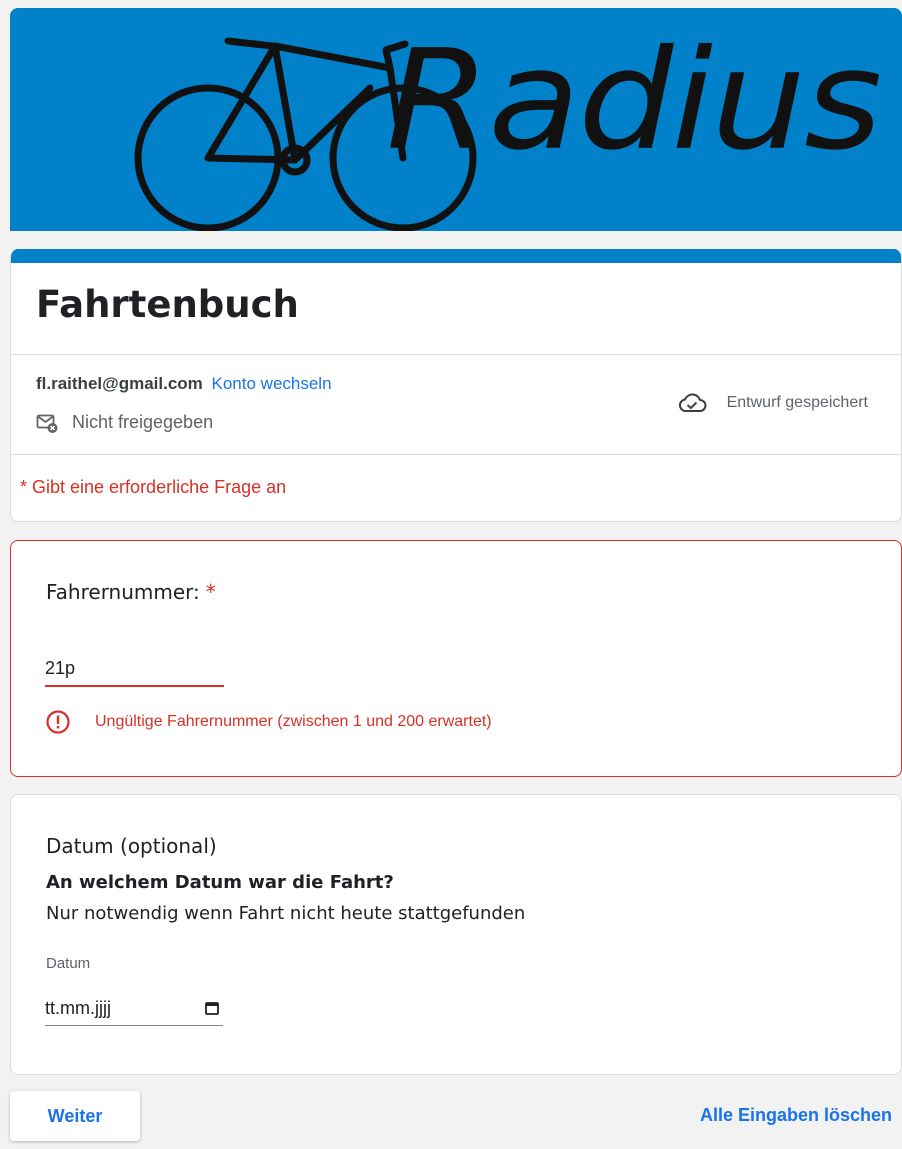 The width and height of the screenshot is (902, 1149). Describe the element at coordinates (119, 383) in the screenshot. I see `account-email: fl.raithel@gmail.com` at that location.